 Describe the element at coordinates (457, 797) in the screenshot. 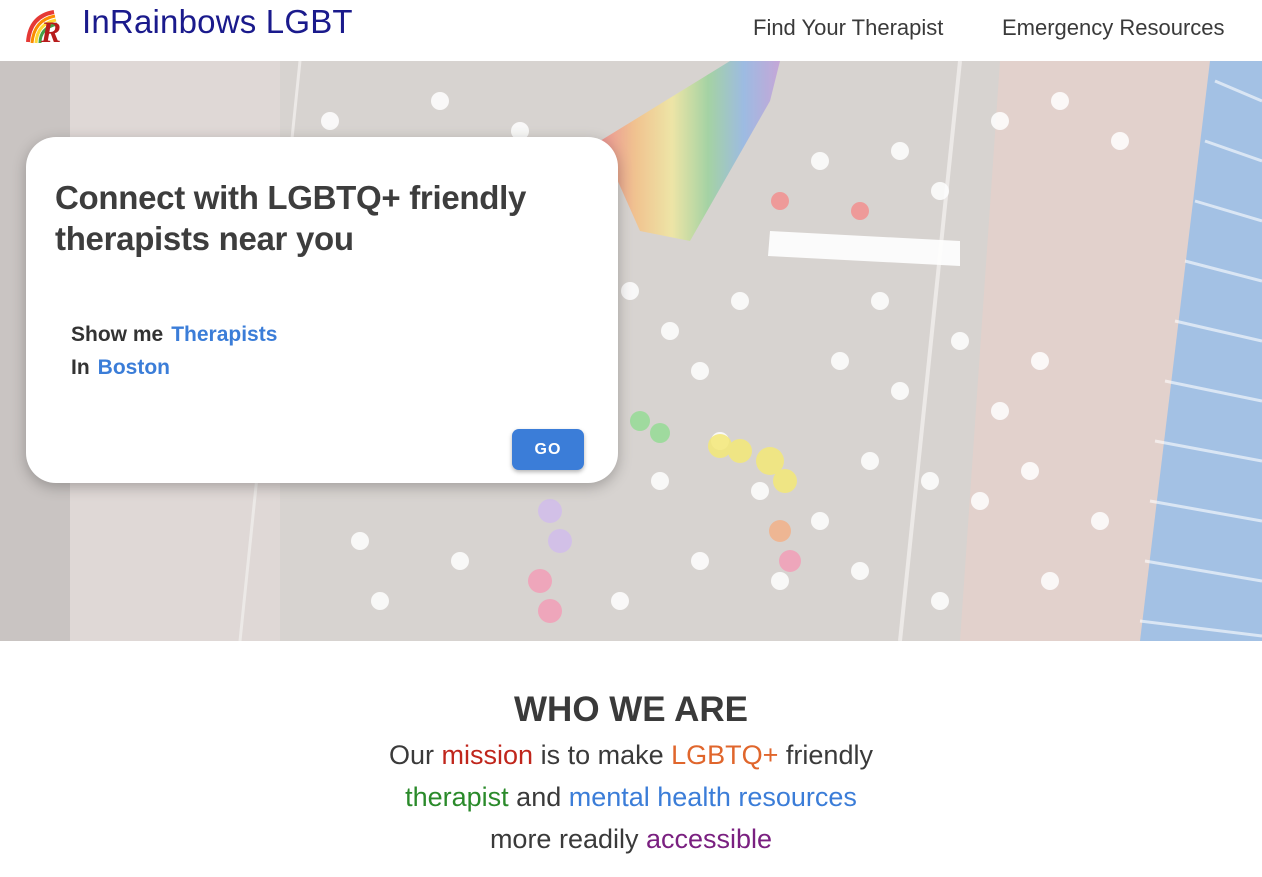

I see `mission-highlight-therapist: therapist` at that location.